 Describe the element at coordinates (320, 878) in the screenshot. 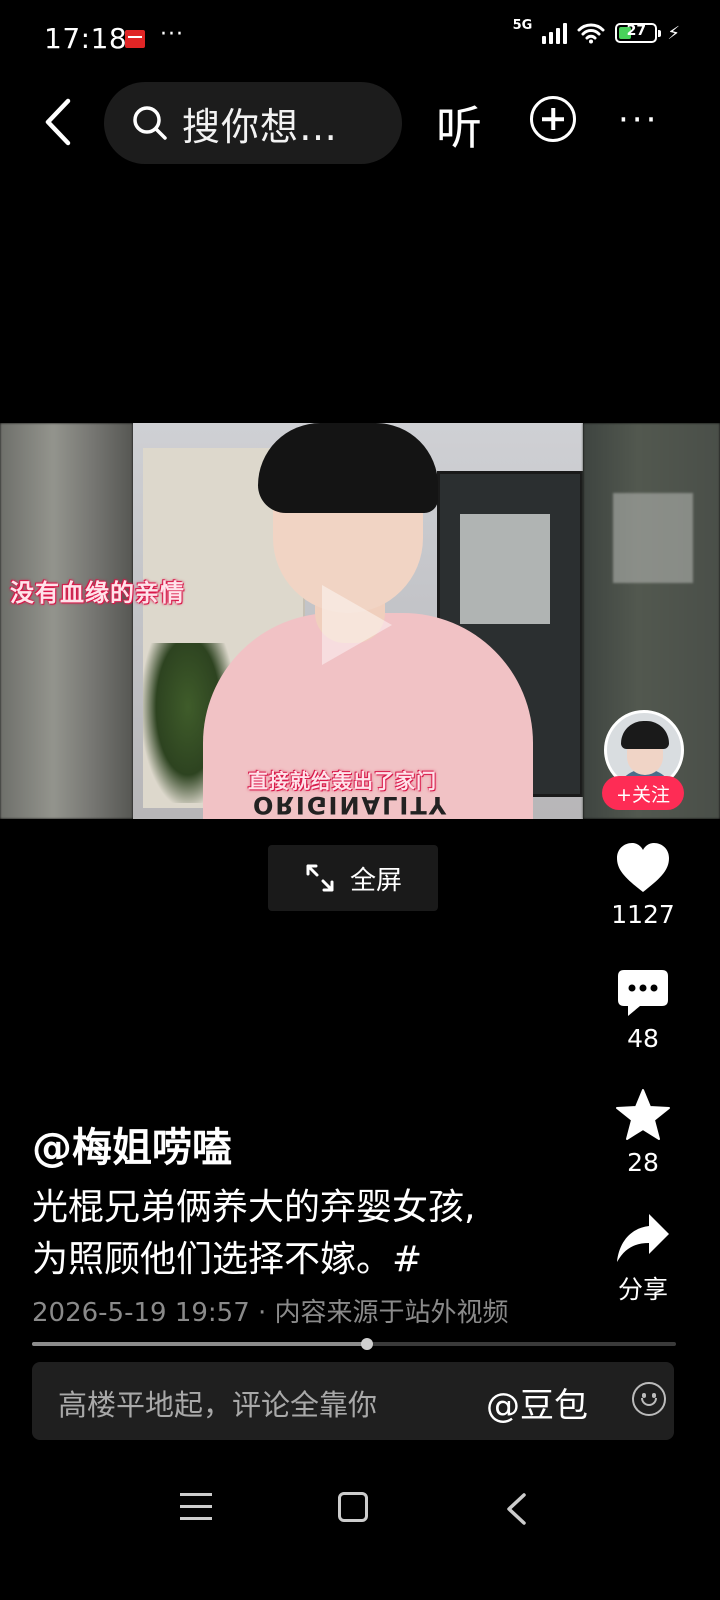

I see `expand-icon` at that location.